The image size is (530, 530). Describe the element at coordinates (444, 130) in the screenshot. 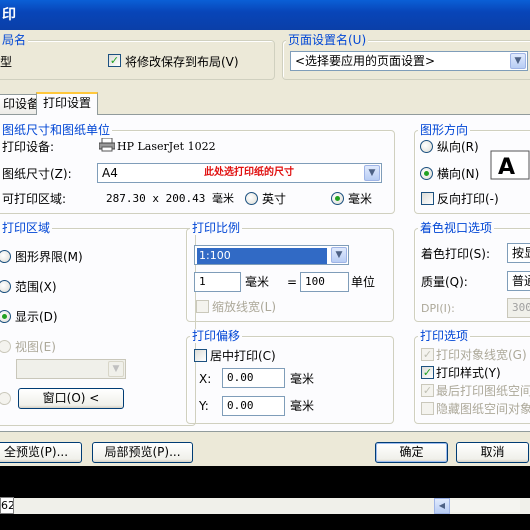

I see `orientation-group-title: 图形方向` at that location.